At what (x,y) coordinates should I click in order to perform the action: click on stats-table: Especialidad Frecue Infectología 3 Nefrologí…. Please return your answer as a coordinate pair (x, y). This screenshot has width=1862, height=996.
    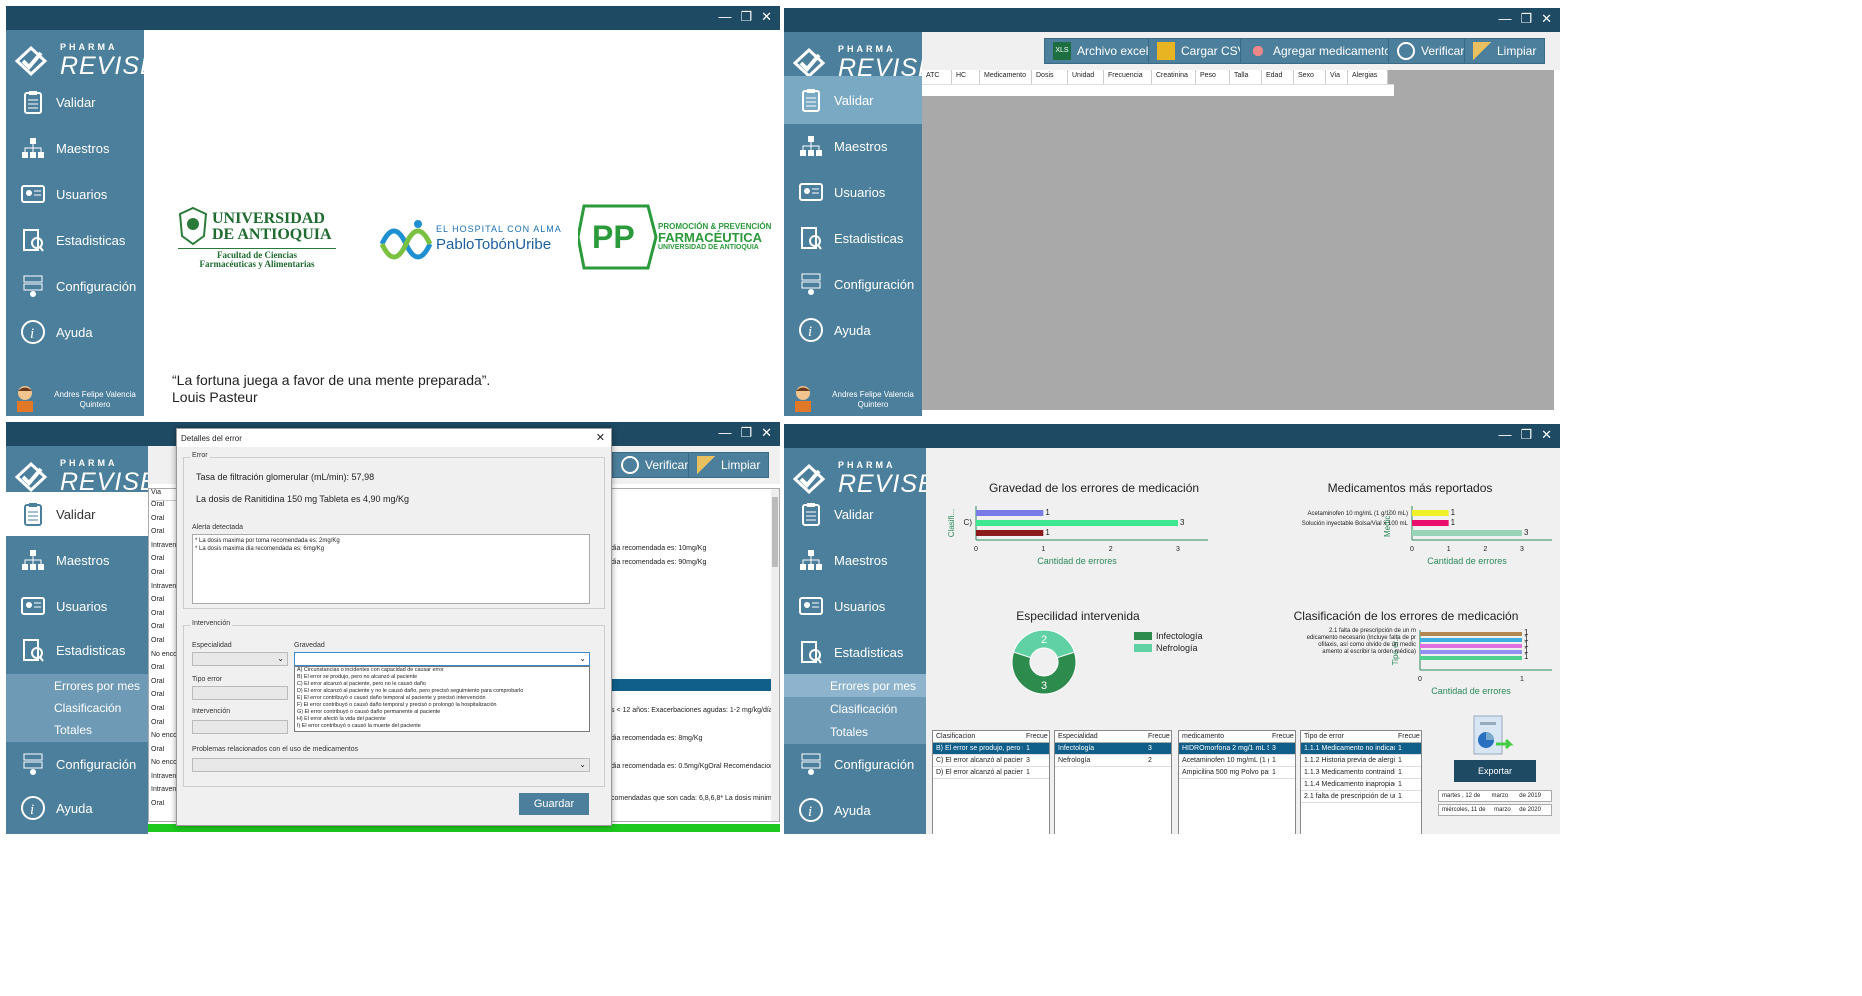
    Looking at the image, I should click on (1113, 782).